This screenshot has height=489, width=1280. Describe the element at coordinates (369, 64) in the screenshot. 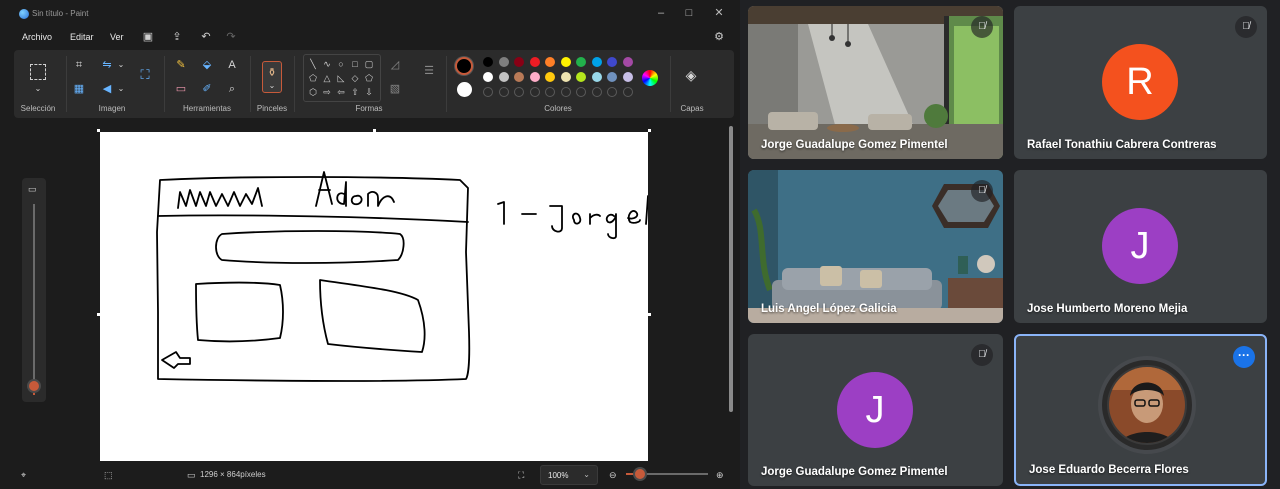

I see `rounded-rectangle-shape-icon: ▢` at that location.